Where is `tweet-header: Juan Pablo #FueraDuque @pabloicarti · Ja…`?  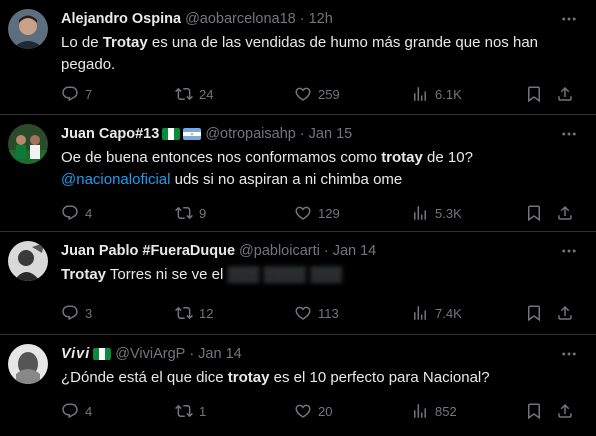
tweet-header: Juan Pablo #FueraDuque @pabloicarti · Ja… is located at coordinates (218, 251).